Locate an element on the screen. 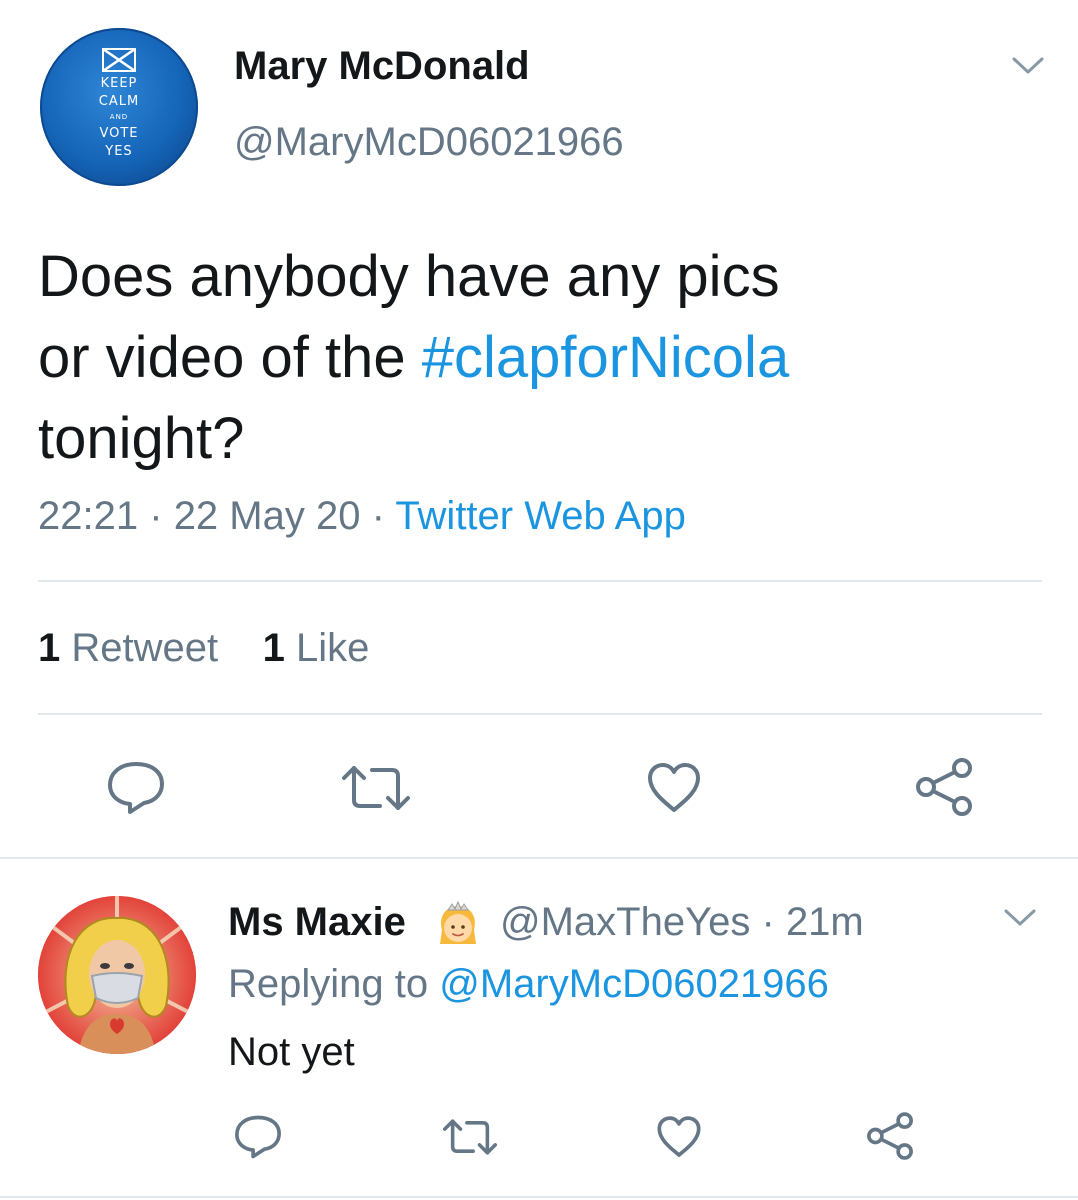 This screenshot has width=1078, height=1200. tweet-date: 22 May 20 is located at coordinates (267, 516).